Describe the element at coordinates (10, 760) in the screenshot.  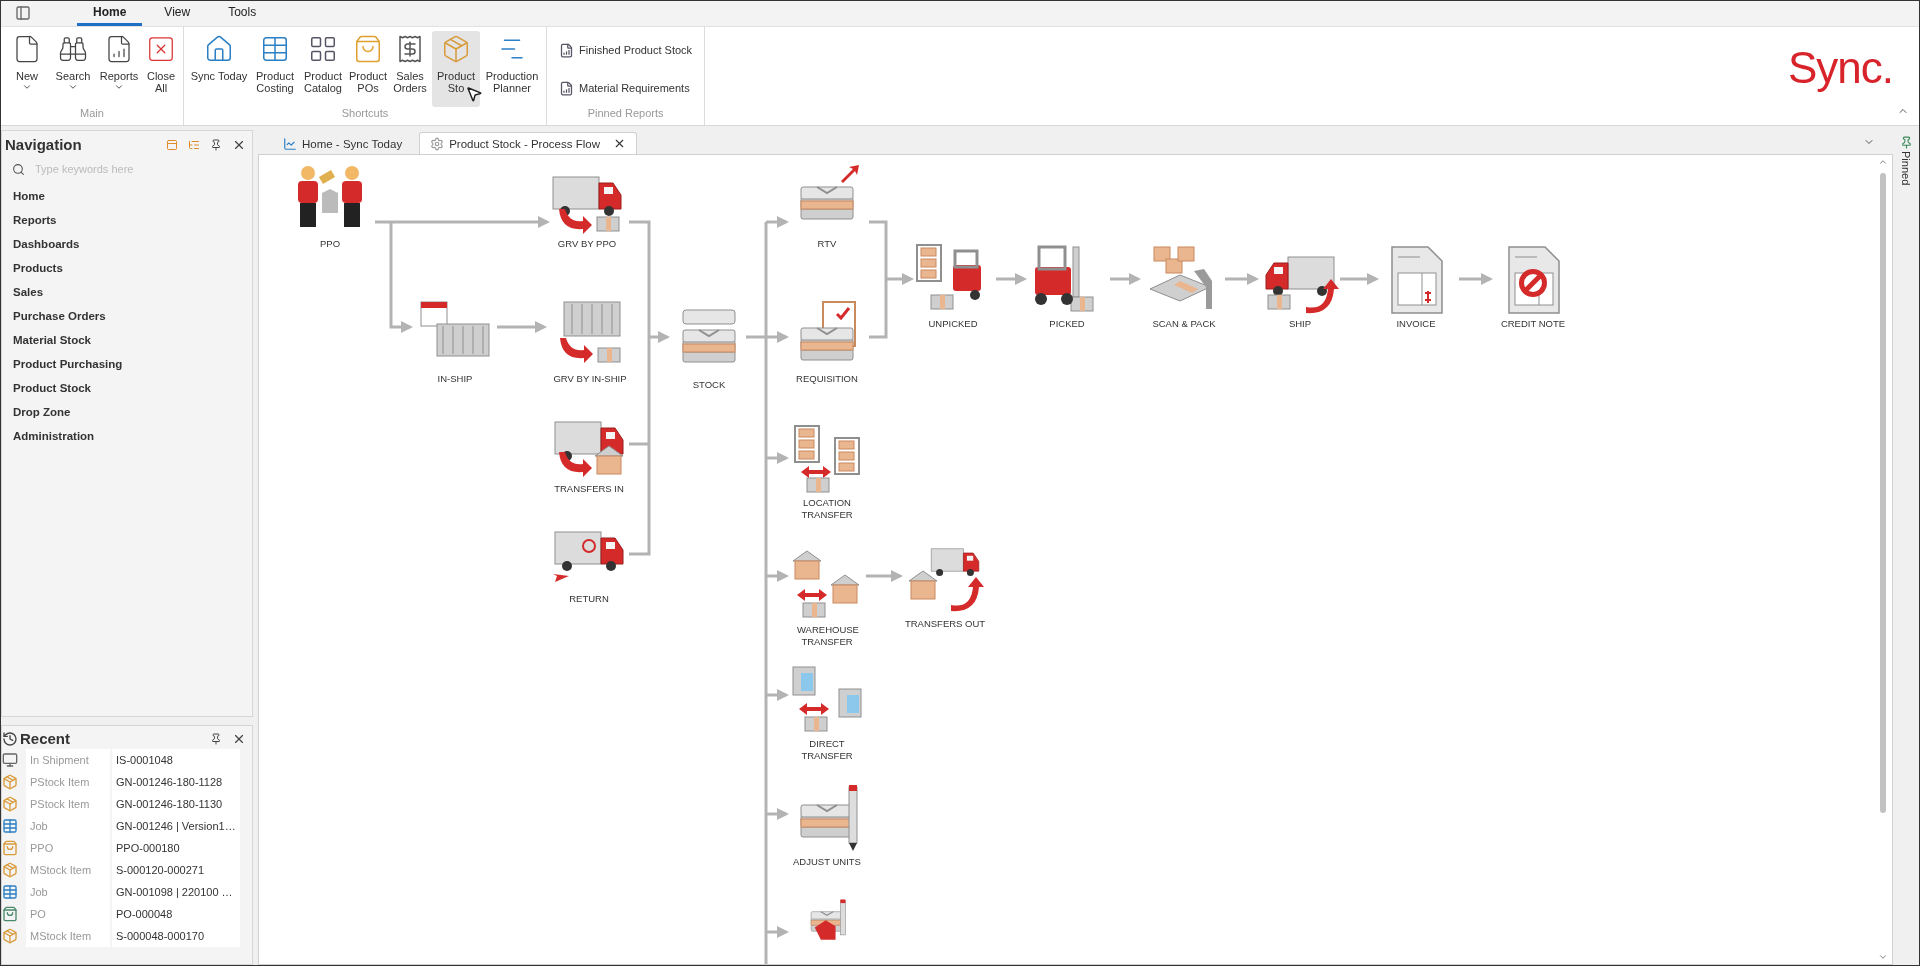
I see `monitor-icon` at that location.